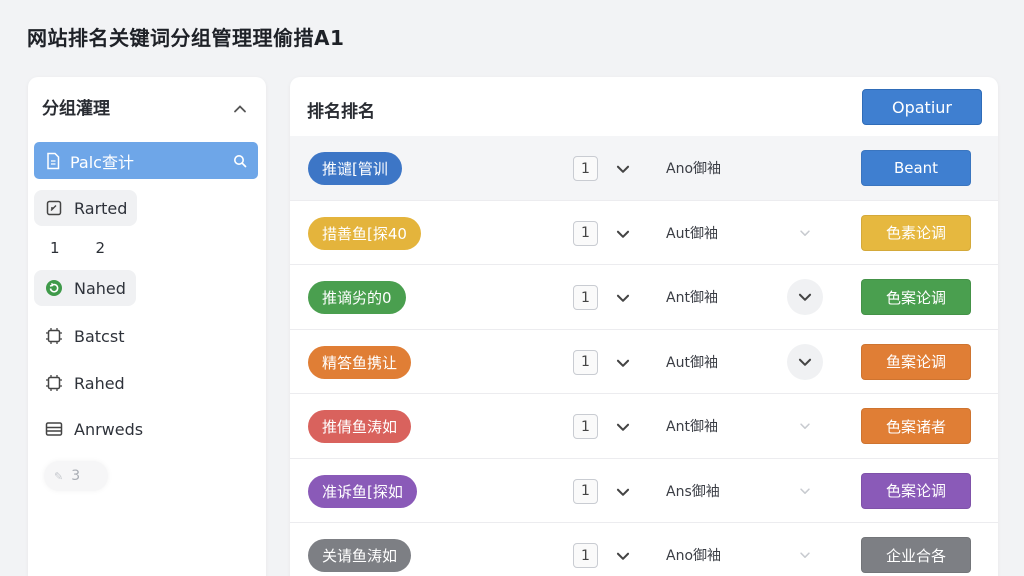 The height and width of the screenshot is (576, 1024). What do you see at coordinates (693, 491) in the screenshot?
I see `row-text: Ans御袖` at bounding box center [693, 491].